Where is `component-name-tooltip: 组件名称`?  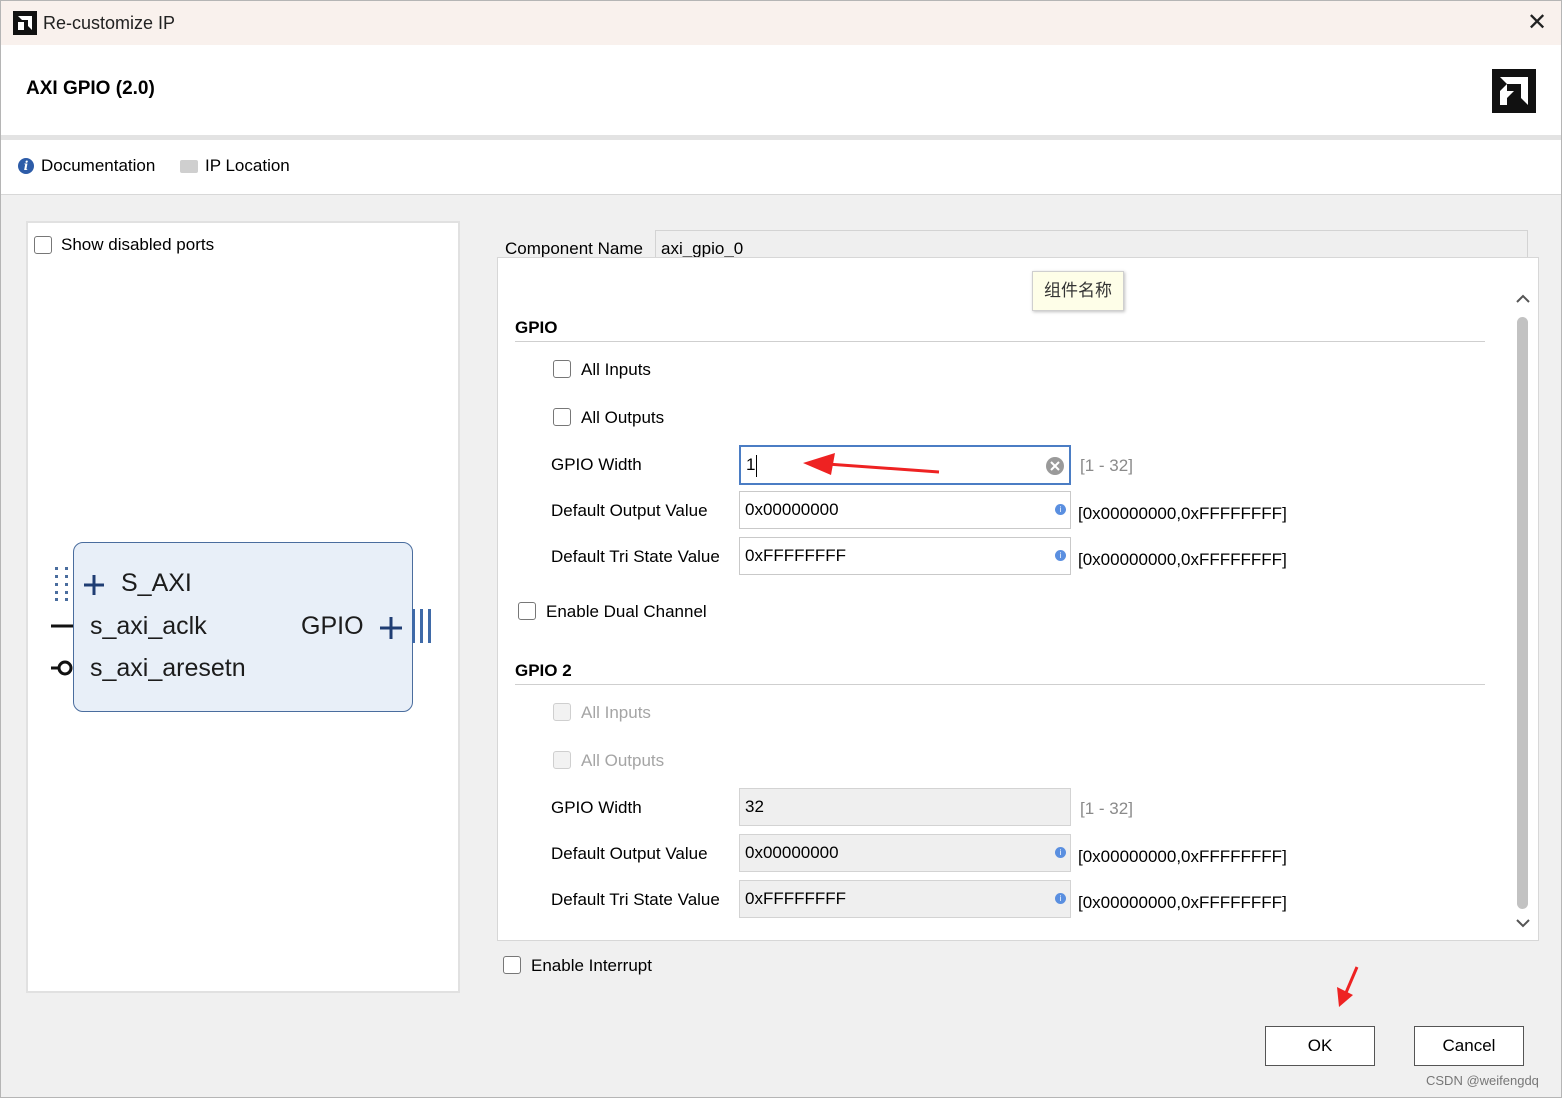 component-name-tooltip: 组件名称 is located at coordinates (1078, 291).